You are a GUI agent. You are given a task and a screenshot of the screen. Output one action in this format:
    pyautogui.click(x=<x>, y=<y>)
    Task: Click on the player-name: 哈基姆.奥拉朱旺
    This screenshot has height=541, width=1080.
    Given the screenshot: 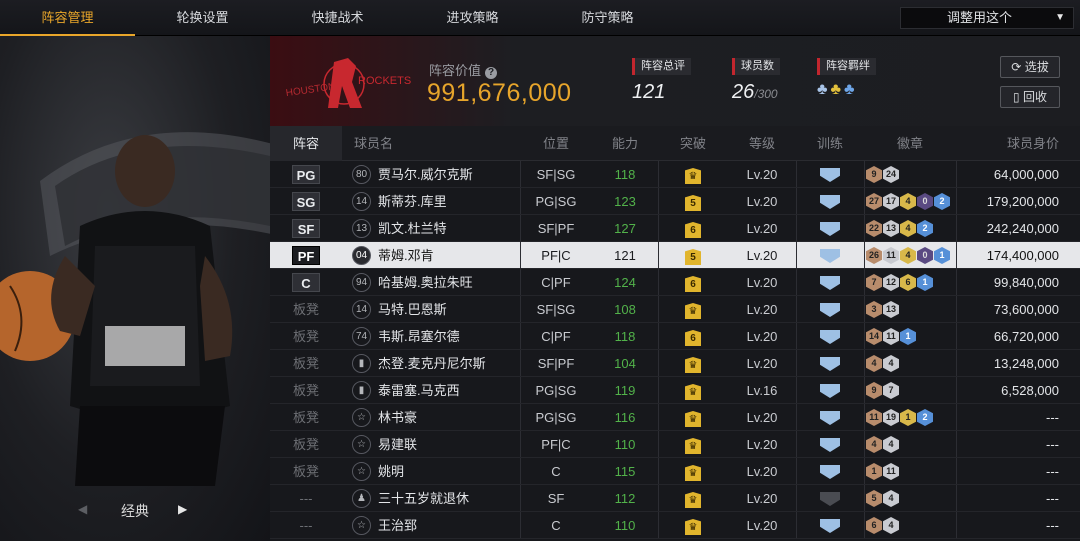 What is the action you would take?
    pyautogui.click(x=425, y=282)
    